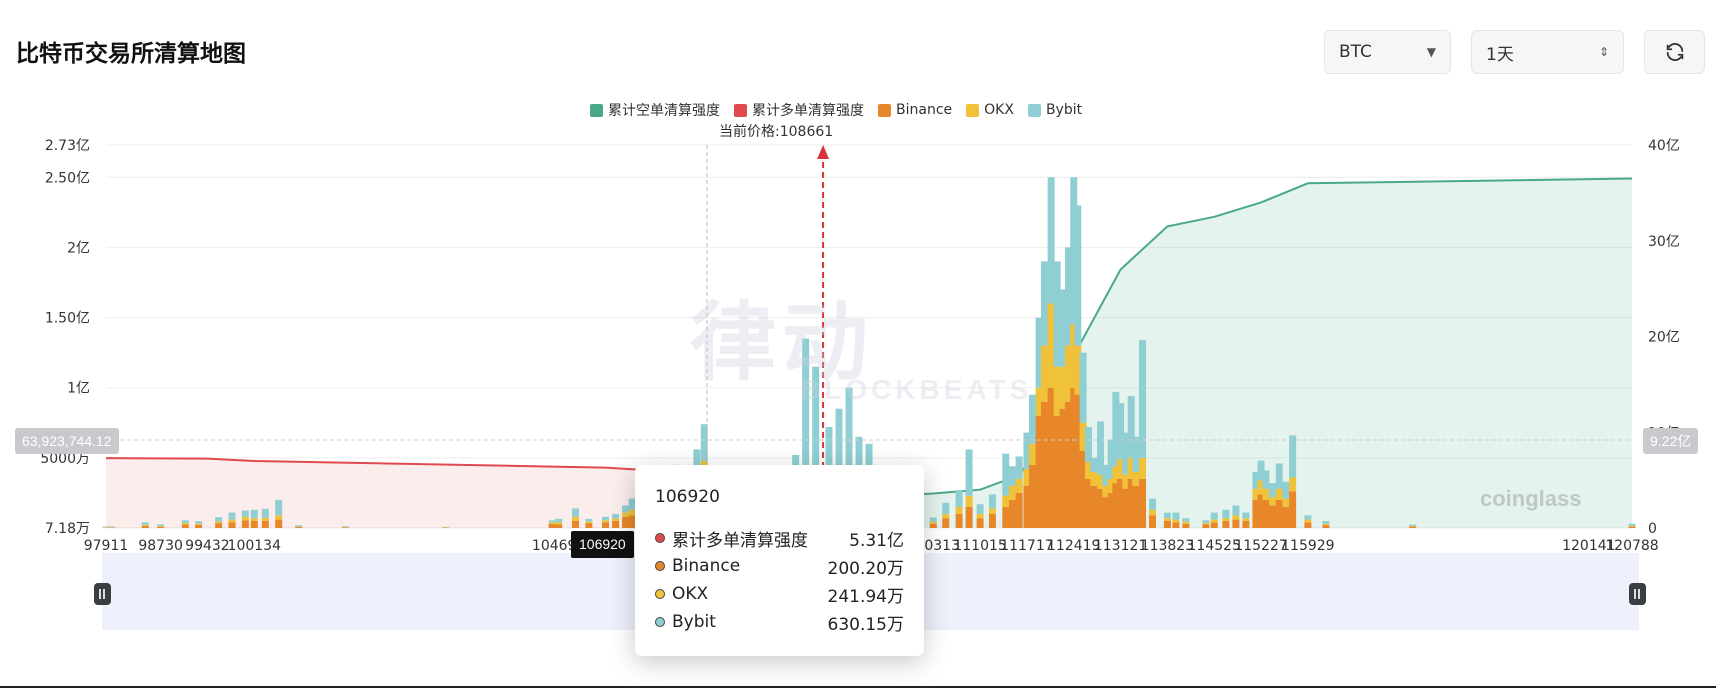 Image resolution: width=1716 pixels, height=688 pixels. I want to click on y-left-tick-label: 7.18万, so click(67, 529).